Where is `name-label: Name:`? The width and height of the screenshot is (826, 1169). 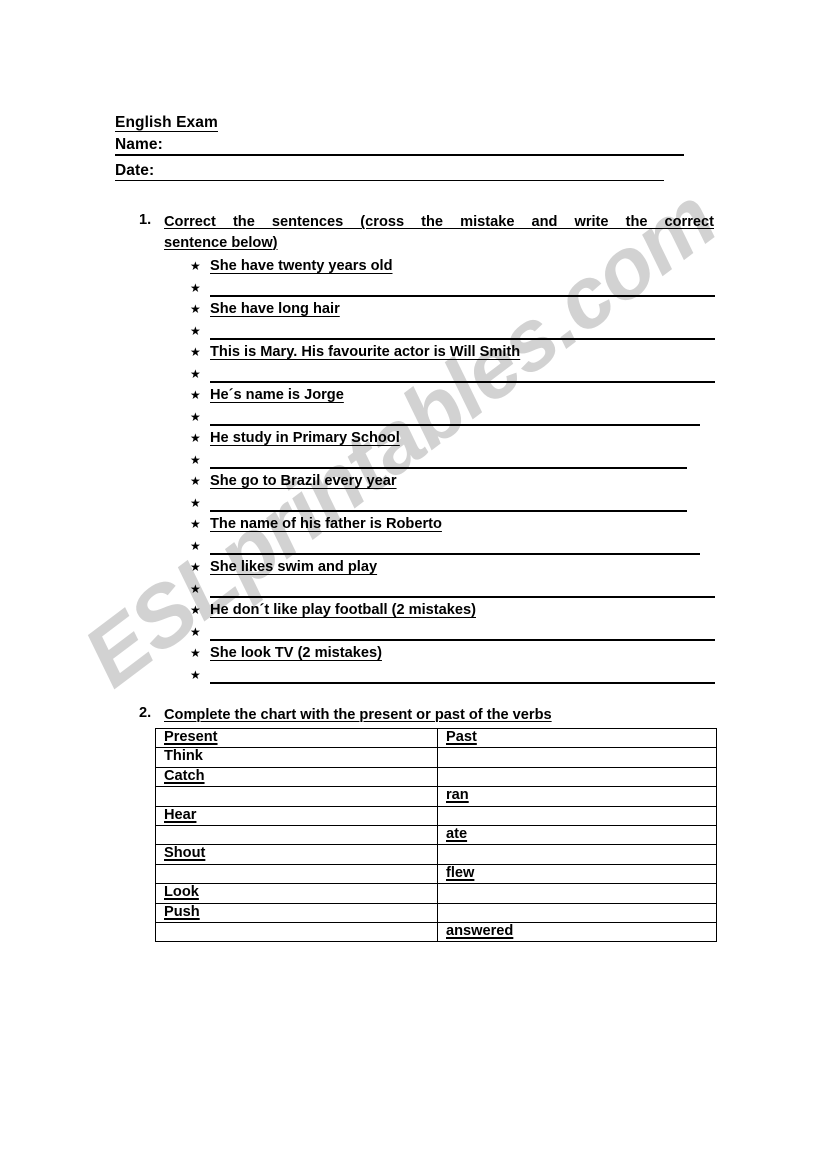
name-label: Name: is located at coordinates (139, 144).